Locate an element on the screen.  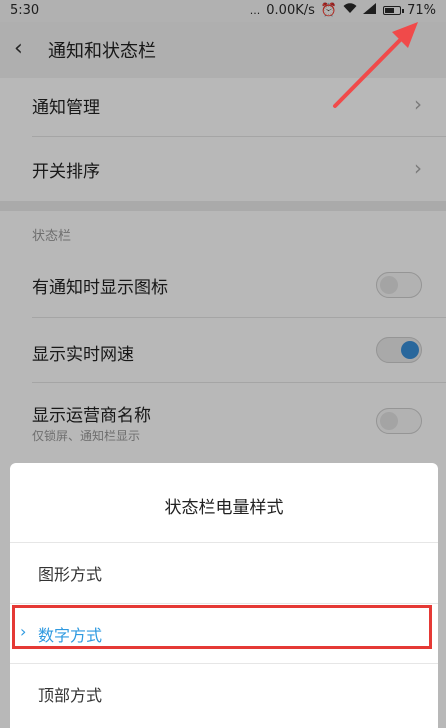
highlight-box is located at coordinates (222, 627).